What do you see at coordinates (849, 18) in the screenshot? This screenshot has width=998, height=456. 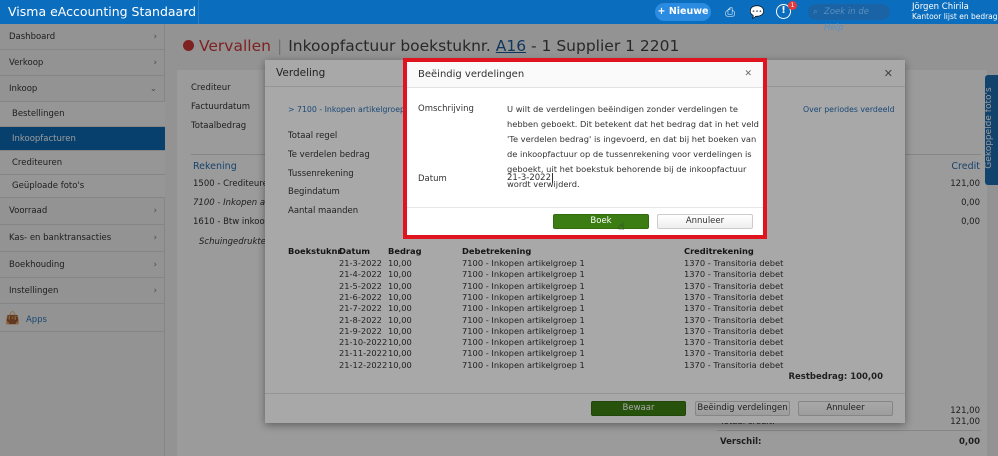 I see `help-search-input: ⌕ Zoek in de Help` at bounding box center [849, 18].